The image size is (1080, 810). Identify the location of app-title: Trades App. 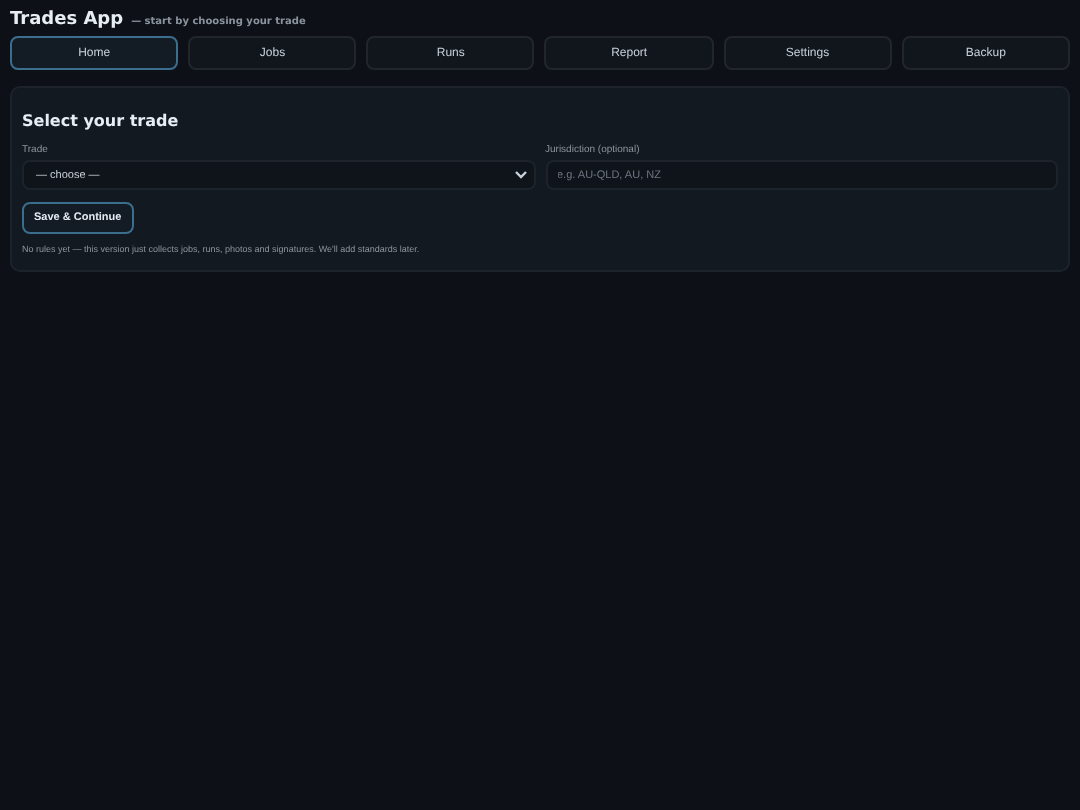
(67, 20).